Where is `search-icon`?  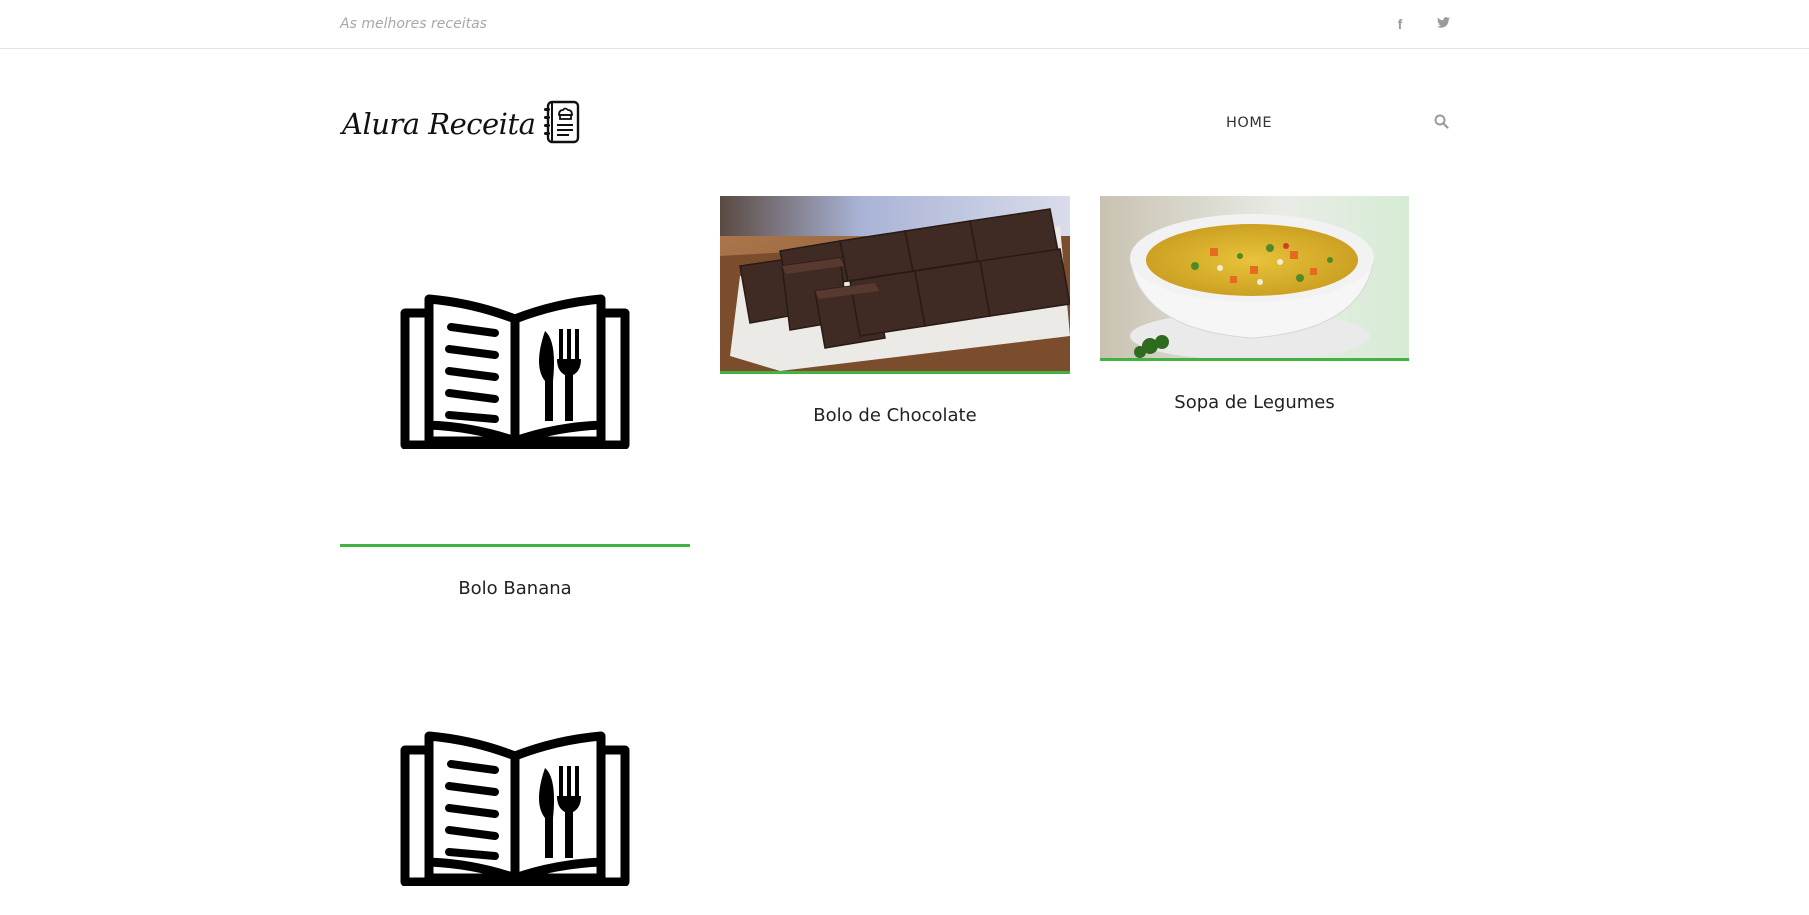 search-icon is located at coordinates (1443, 123).